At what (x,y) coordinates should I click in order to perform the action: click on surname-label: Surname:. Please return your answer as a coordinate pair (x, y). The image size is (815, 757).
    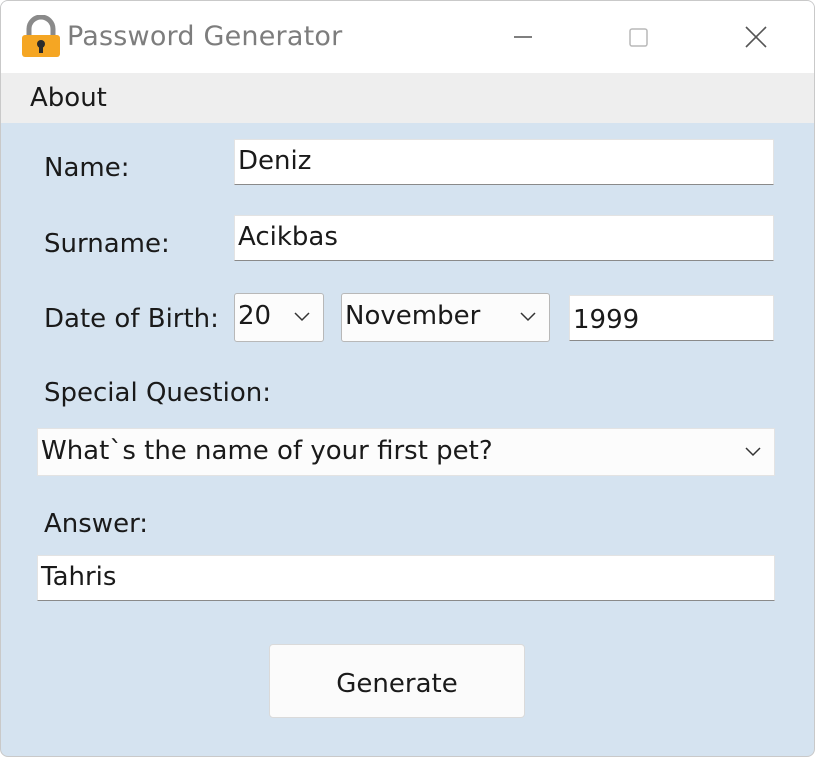
    Looking at the image, I should click on (107, 244).